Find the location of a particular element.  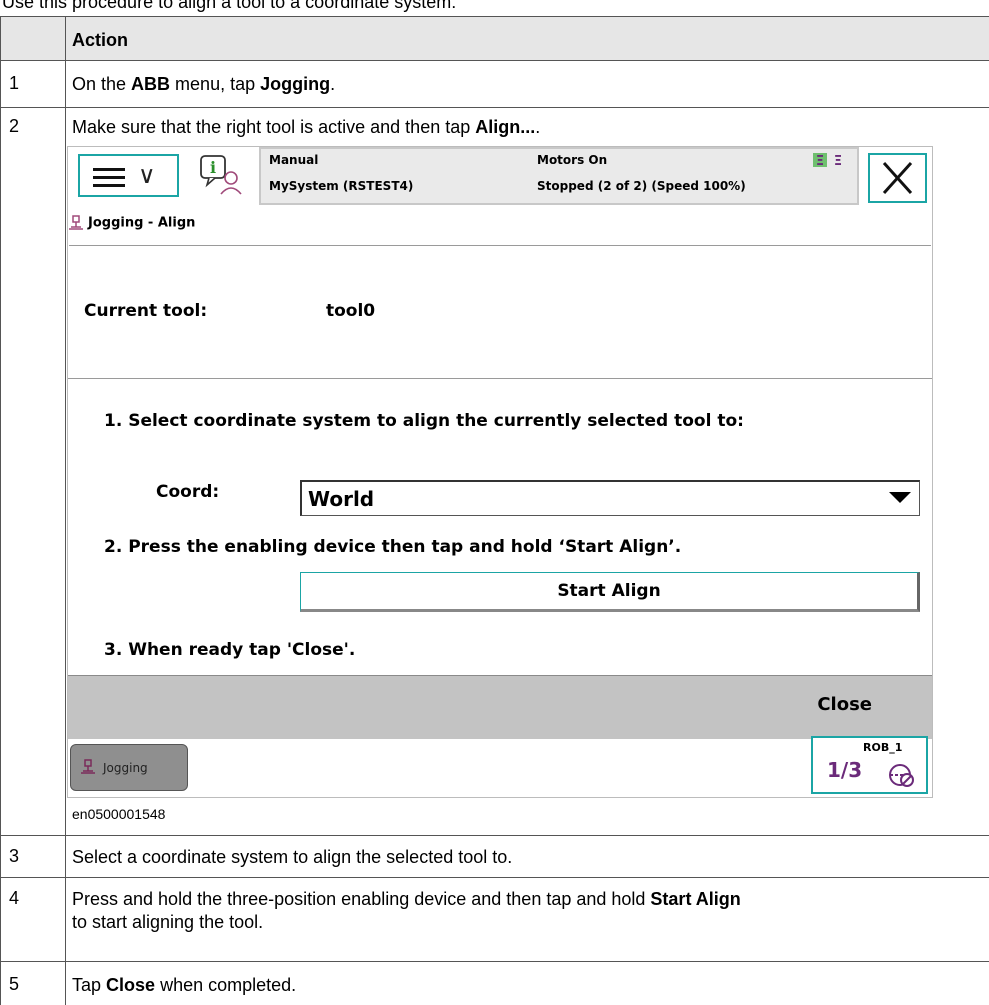

start-align-button: Start Align is located at coordinates (610, 592).